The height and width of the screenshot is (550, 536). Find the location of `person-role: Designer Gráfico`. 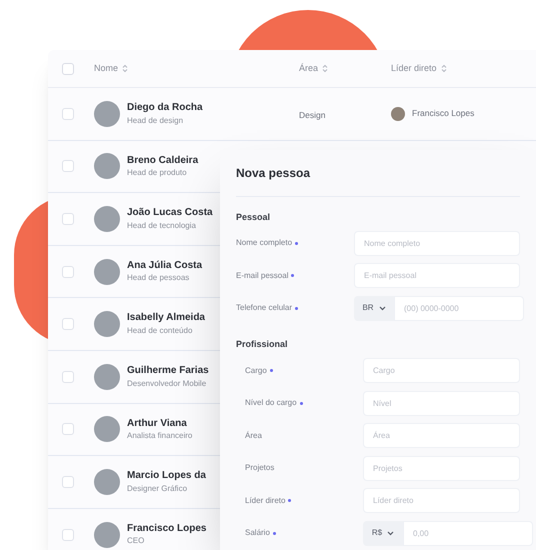

person-role: Designer Gráfico is located at coordinates (157, 489).